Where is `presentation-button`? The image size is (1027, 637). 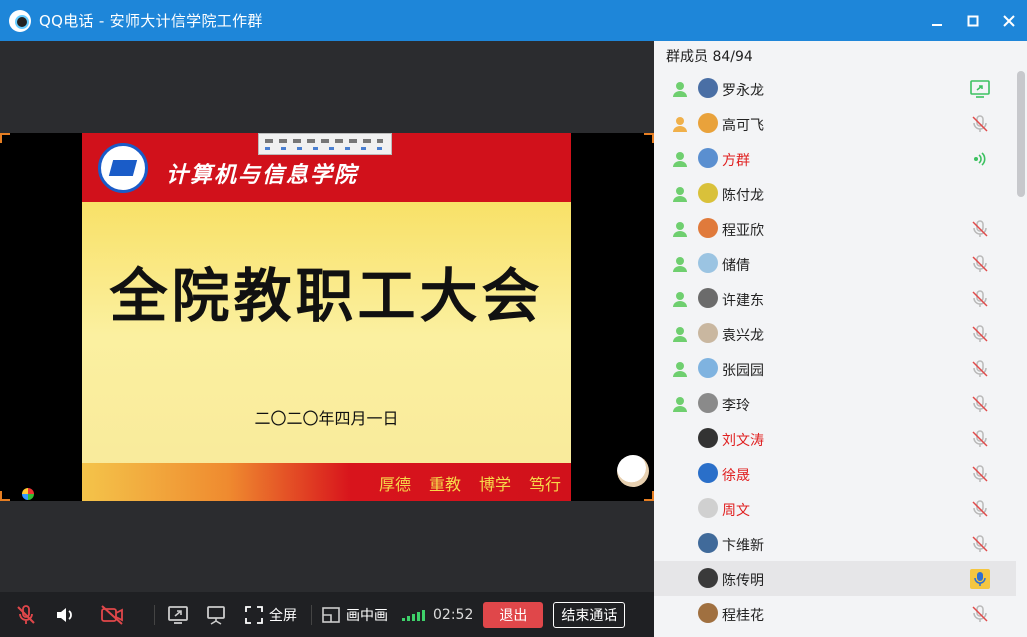
presentation-button is located at coordinates (216, 614).